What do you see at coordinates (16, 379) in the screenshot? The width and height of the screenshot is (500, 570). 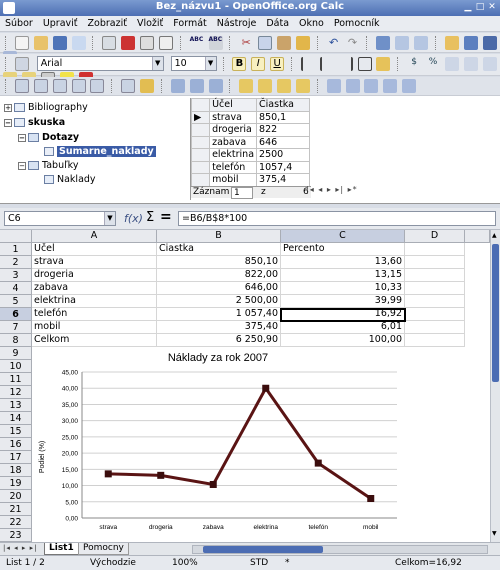 I see `row-header: 11` at bounding box center [16, 379].